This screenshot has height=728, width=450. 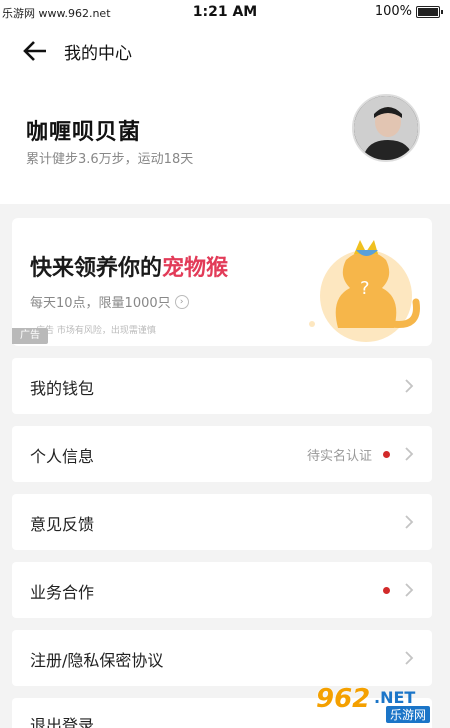 I want to click on ad-title: 快来领养你的宠物猴, so click(x=129, y=266).